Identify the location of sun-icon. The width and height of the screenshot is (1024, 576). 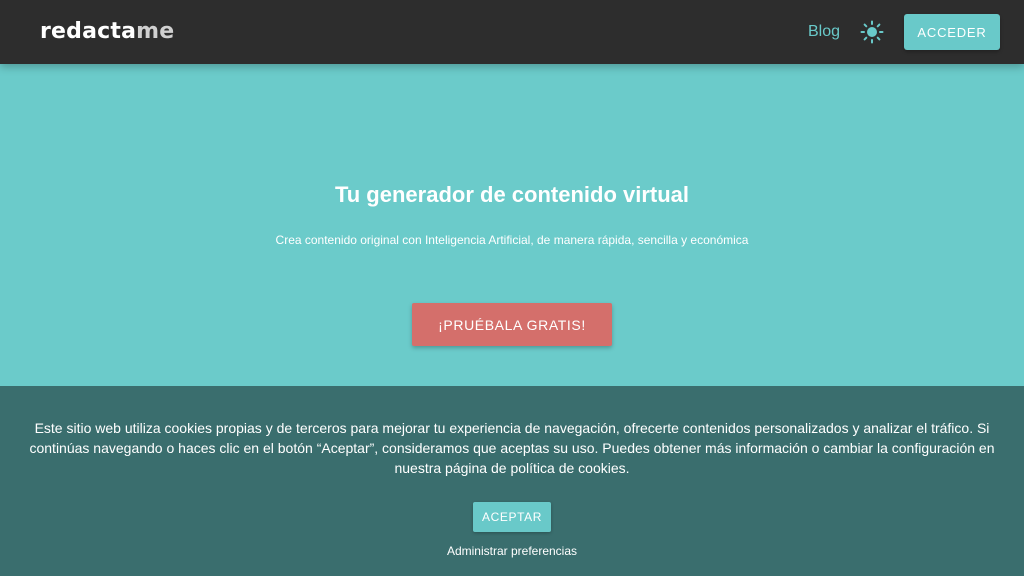
(872, 32).